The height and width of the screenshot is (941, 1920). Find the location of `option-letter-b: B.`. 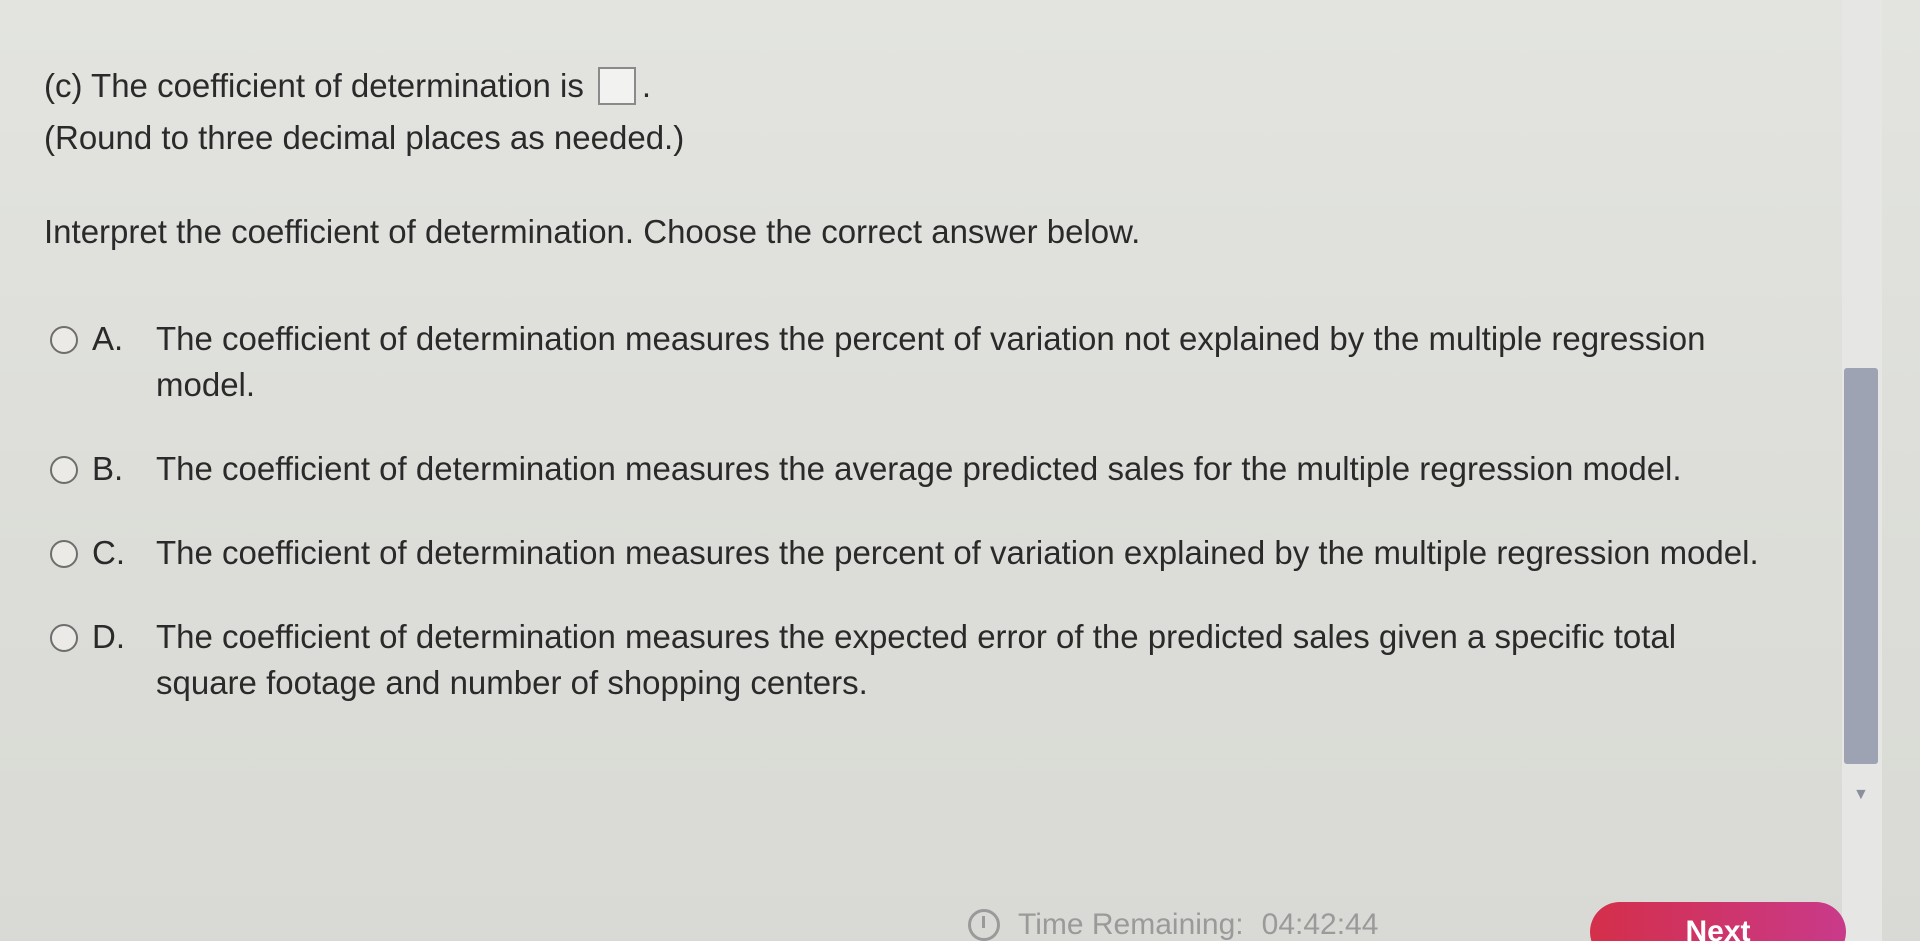

option-letter-b: B. is located at coordinates (108, 468).